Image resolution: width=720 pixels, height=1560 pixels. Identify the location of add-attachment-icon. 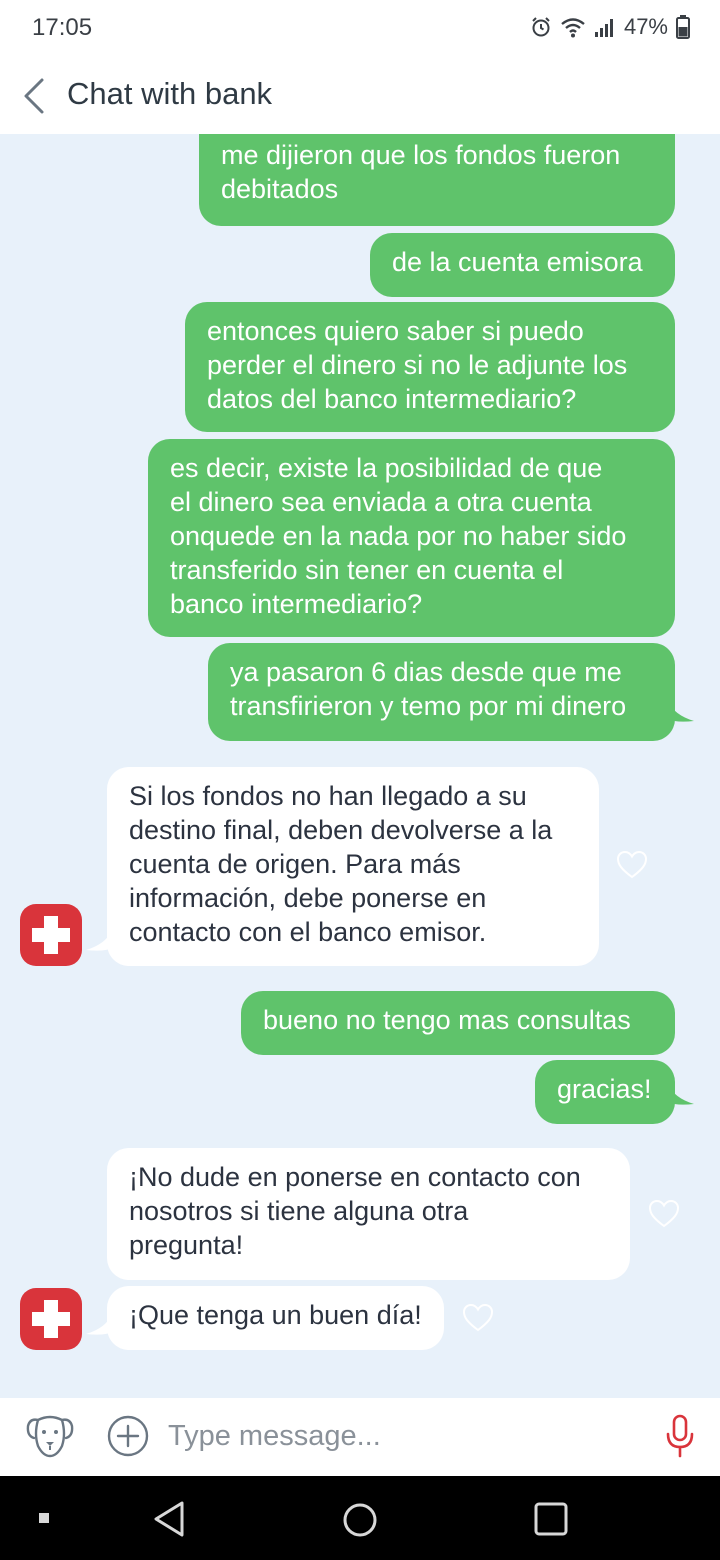
(128, 1436).